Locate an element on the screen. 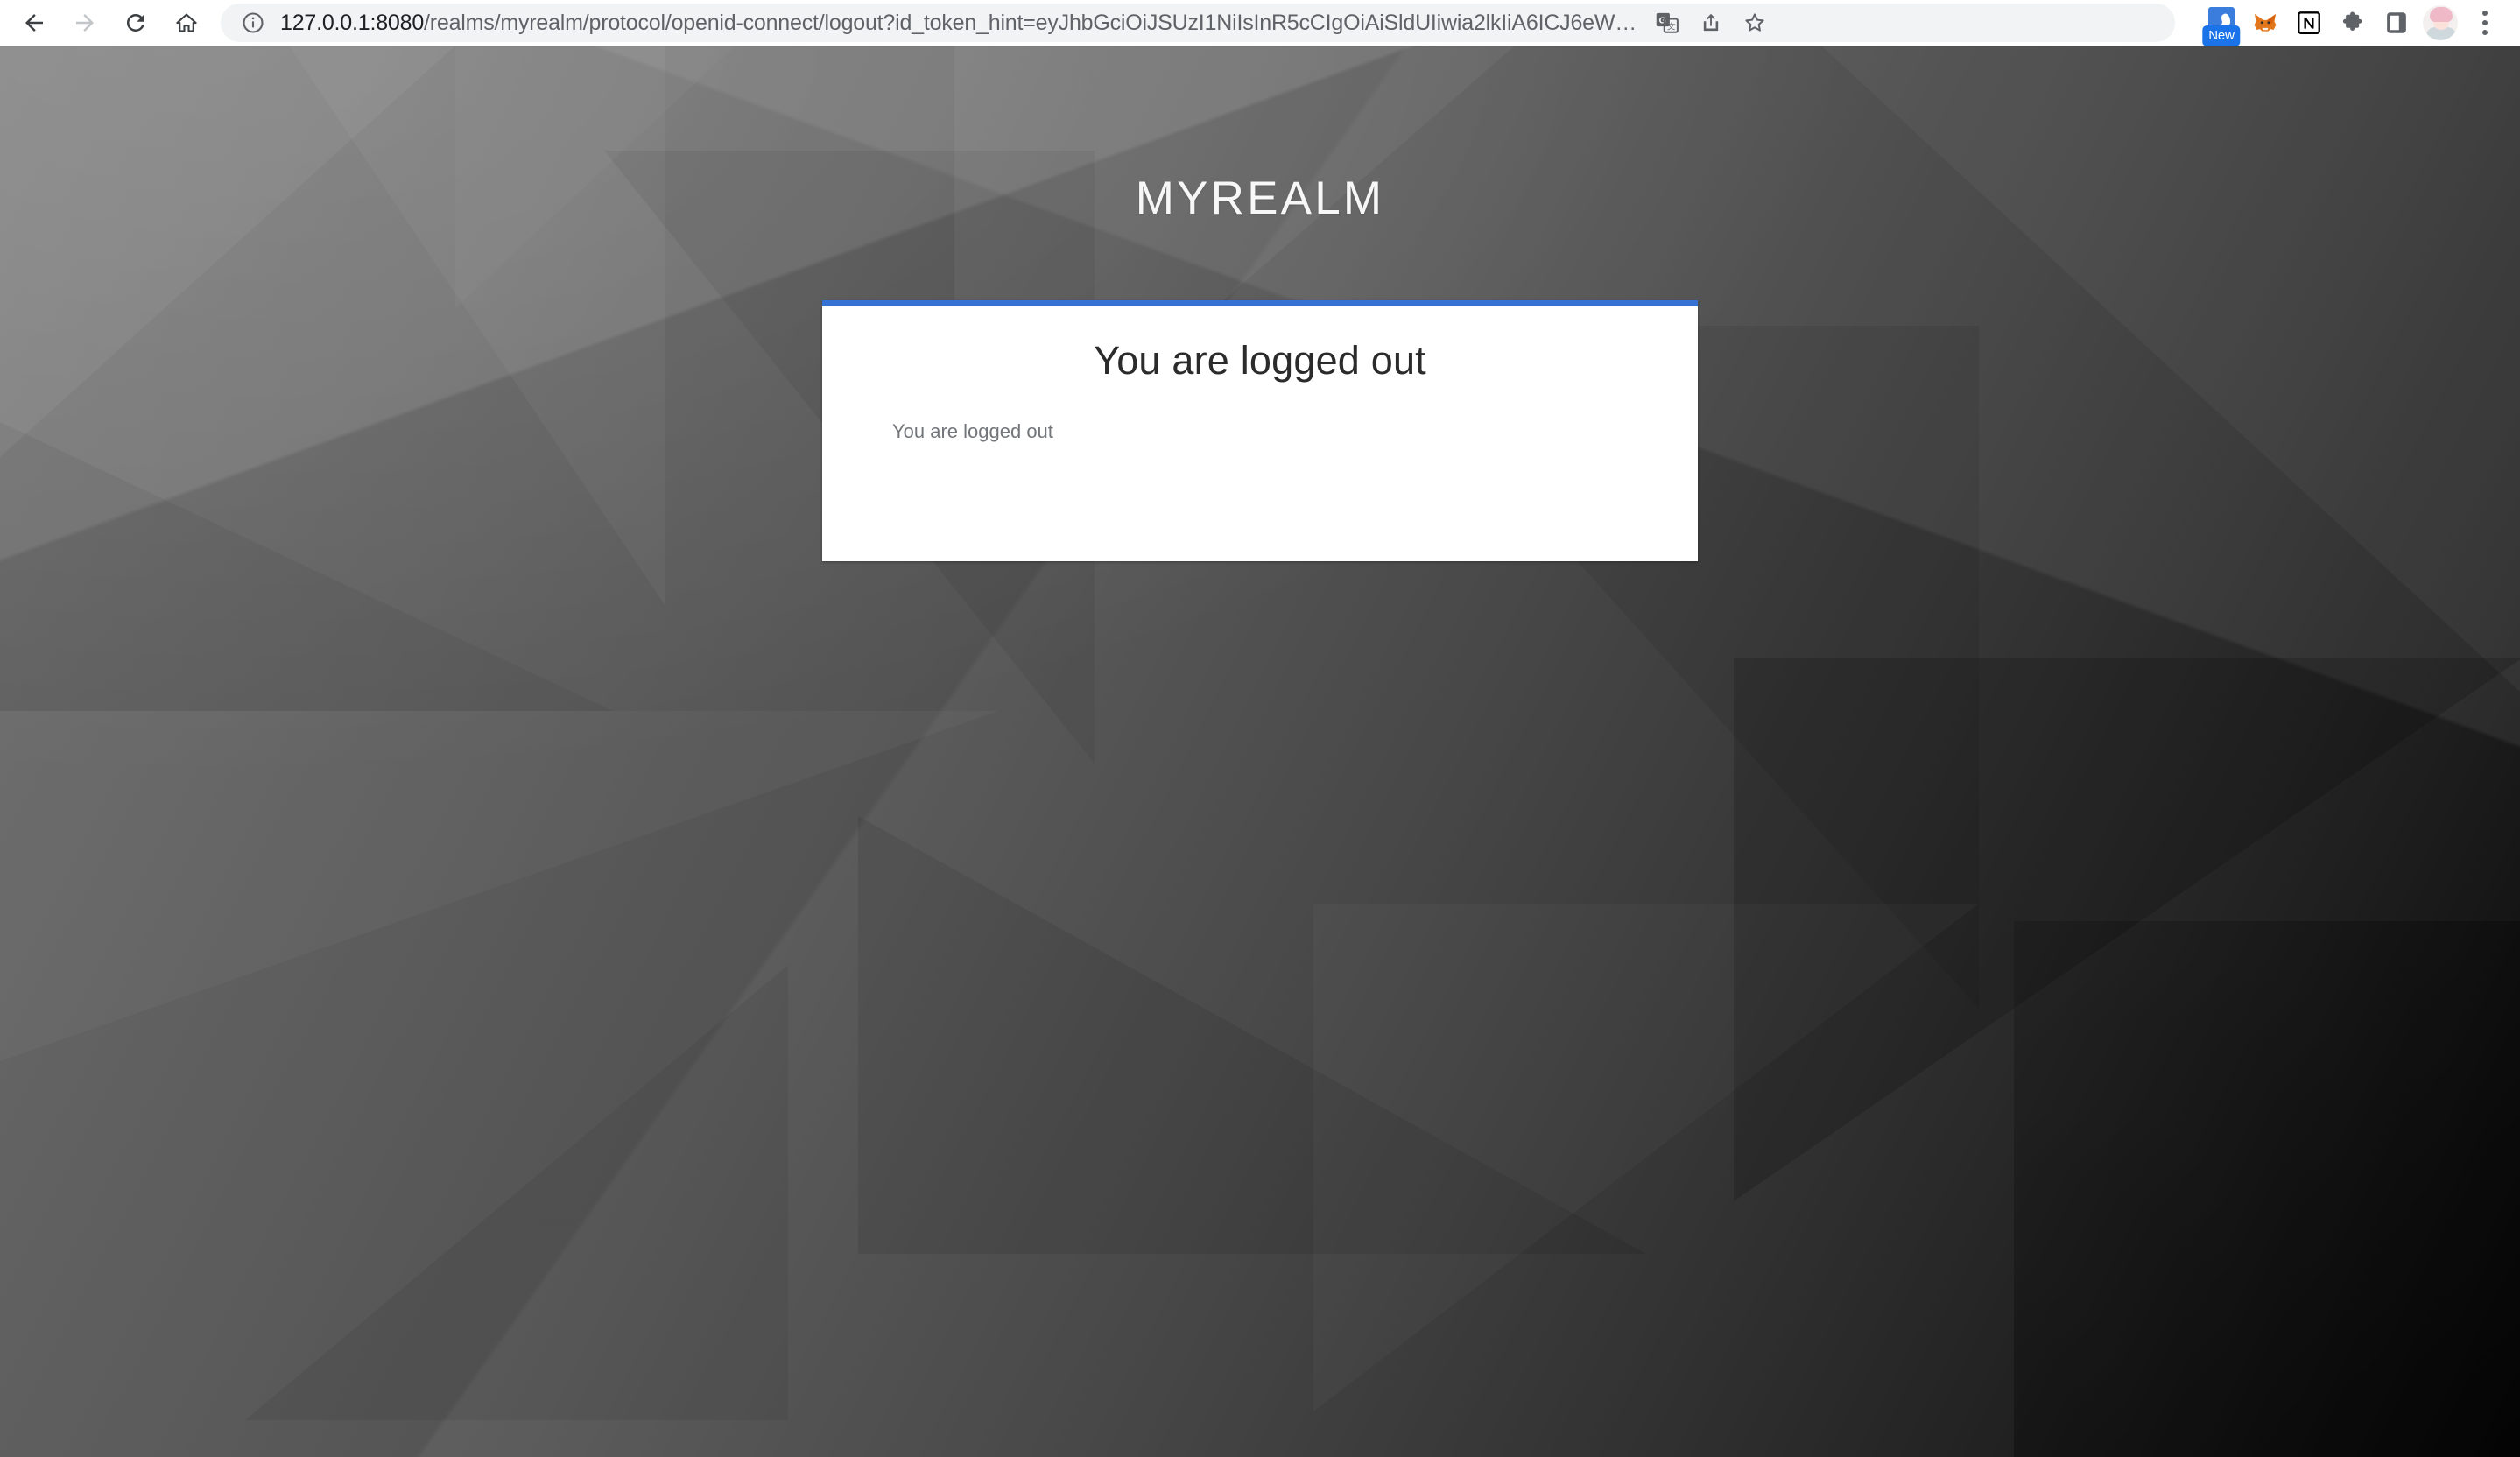 This screenshot has width=2520, height=1457. avatar-hair is located at coordinates (2441, 15).